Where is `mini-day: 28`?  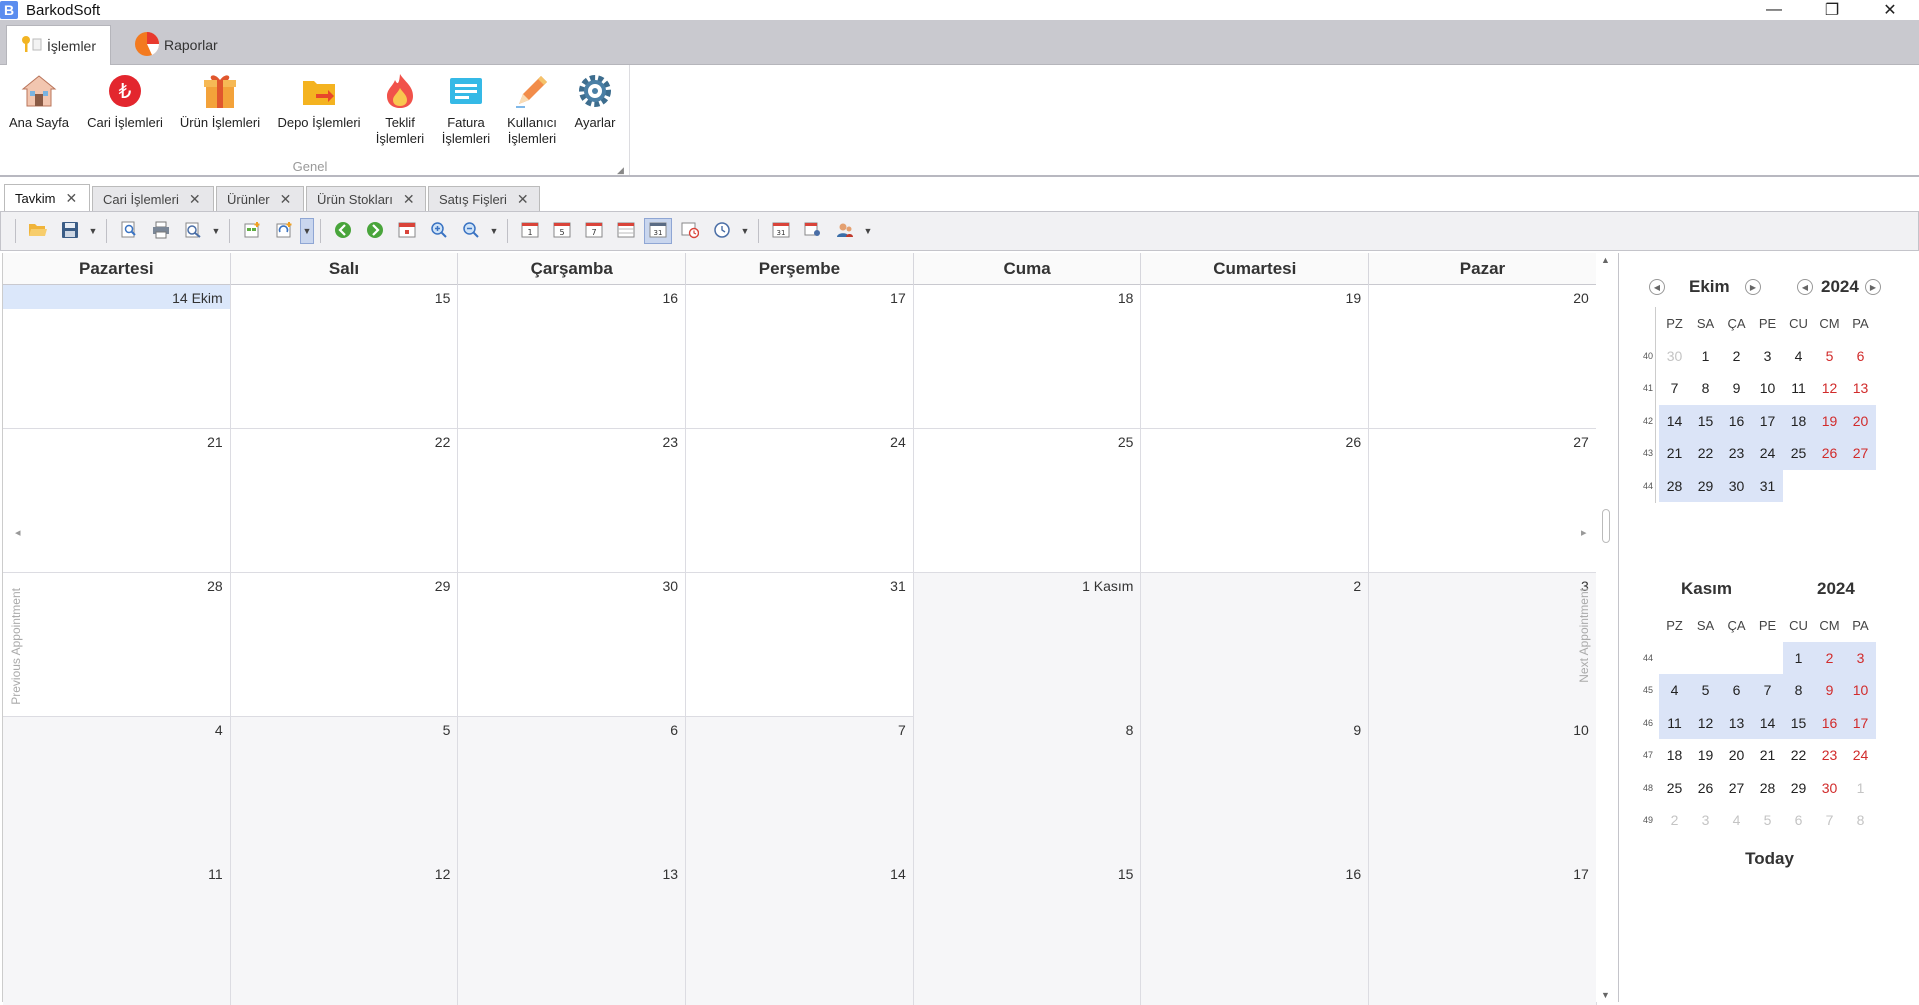
mini-day: 28 is located at coordinates (1767, 788).